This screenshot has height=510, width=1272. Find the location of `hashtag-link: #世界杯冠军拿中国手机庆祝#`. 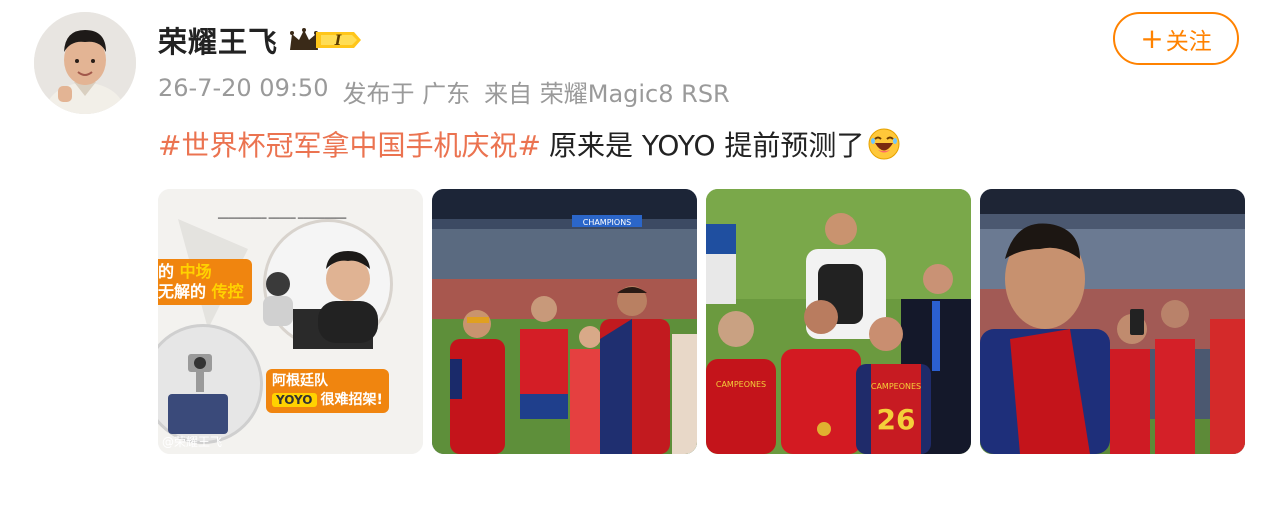

hashtag-link: #世界杯冠军拿中国手机庆祝# is located at coordinates (349, 144).